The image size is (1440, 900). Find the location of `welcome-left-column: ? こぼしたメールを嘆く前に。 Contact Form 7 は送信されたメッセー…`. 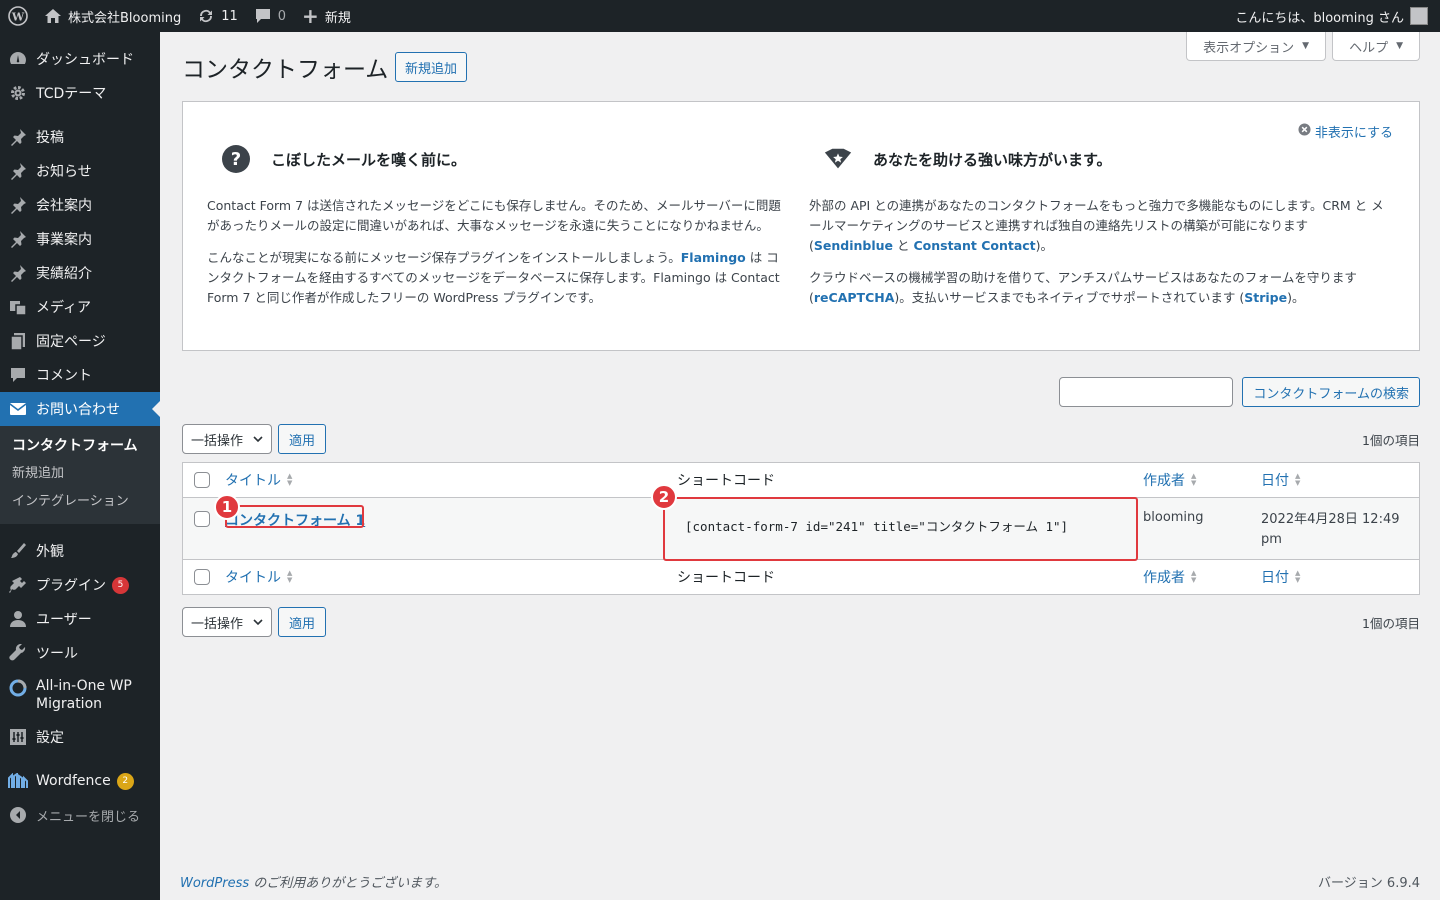

welcome-left-column: ? こぼしたメールを嘆く前に。 Contact Form 7 は送信されたメッセー… is located at coordinates (497, 232).